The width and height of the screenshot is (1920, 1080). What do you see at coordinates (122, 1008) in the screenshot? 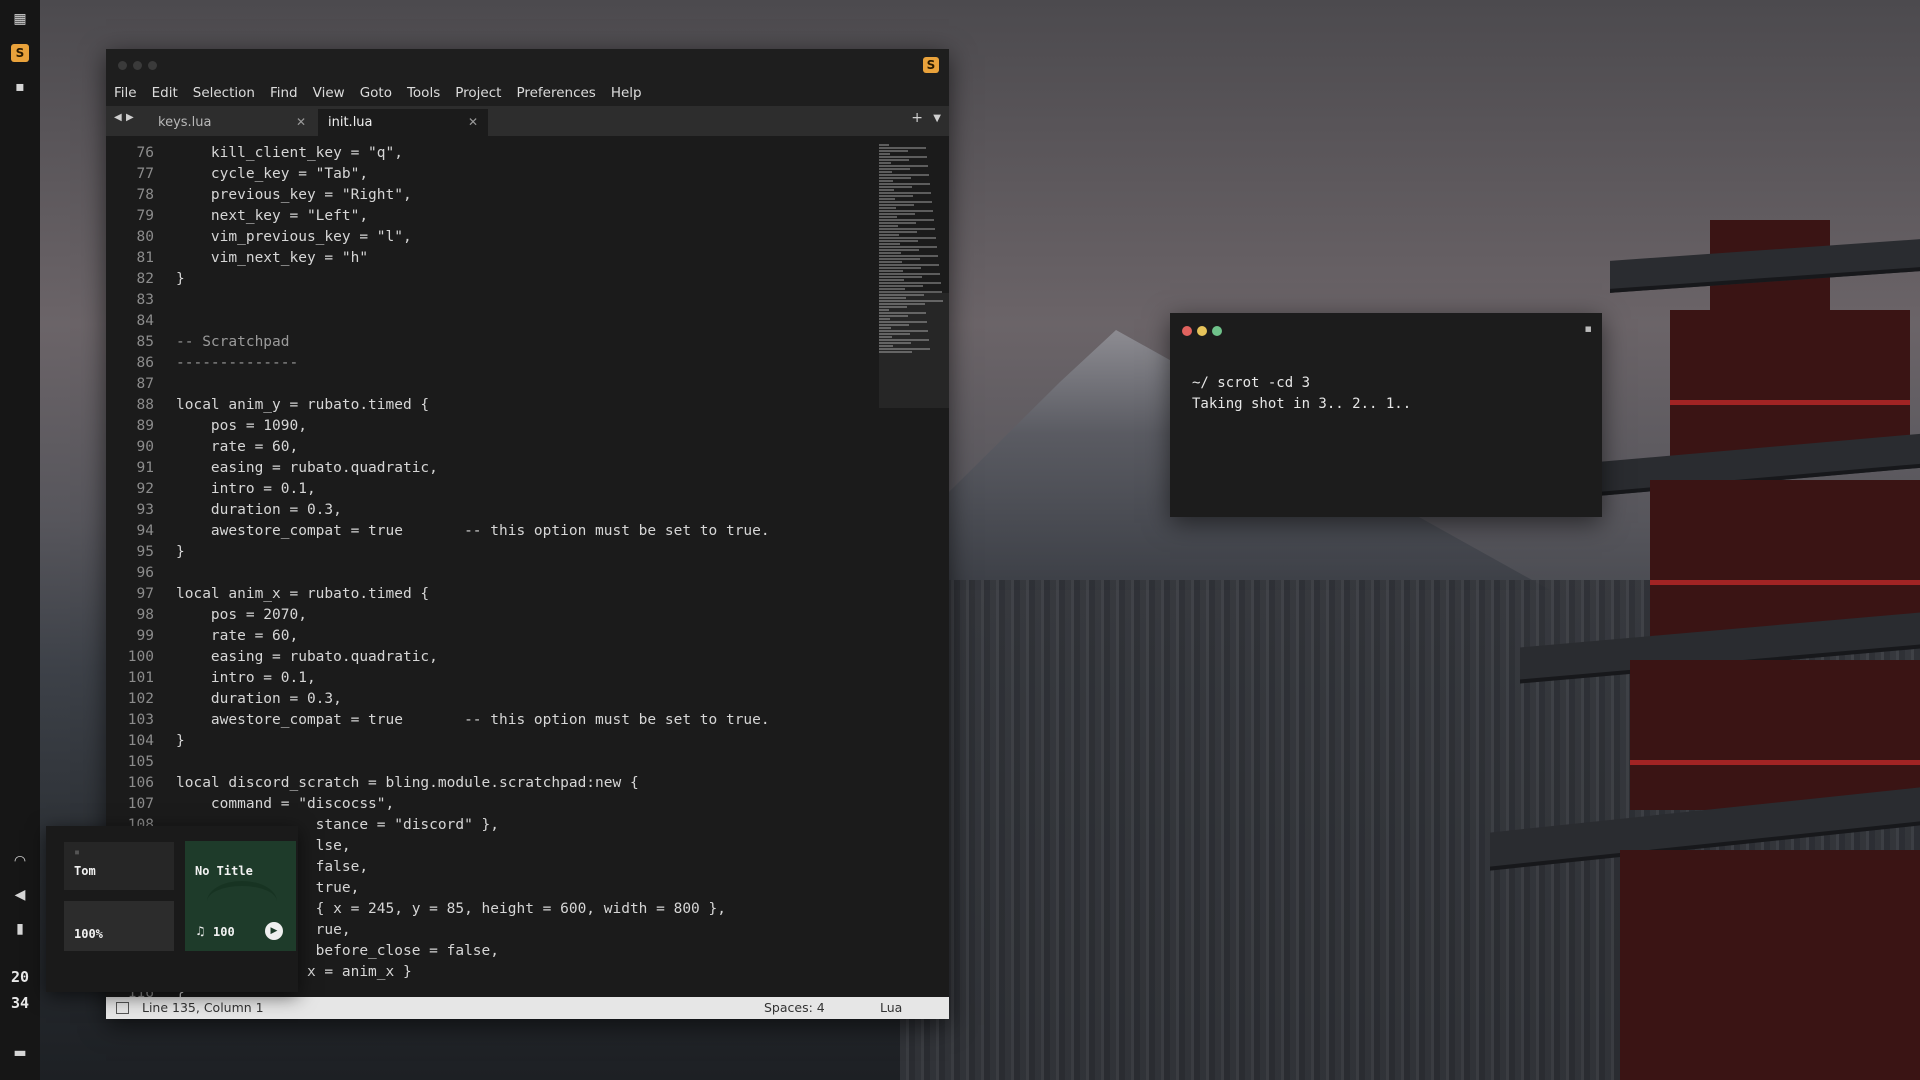
I see `panel-toggle-icon` at bounding box center [122, 1008].